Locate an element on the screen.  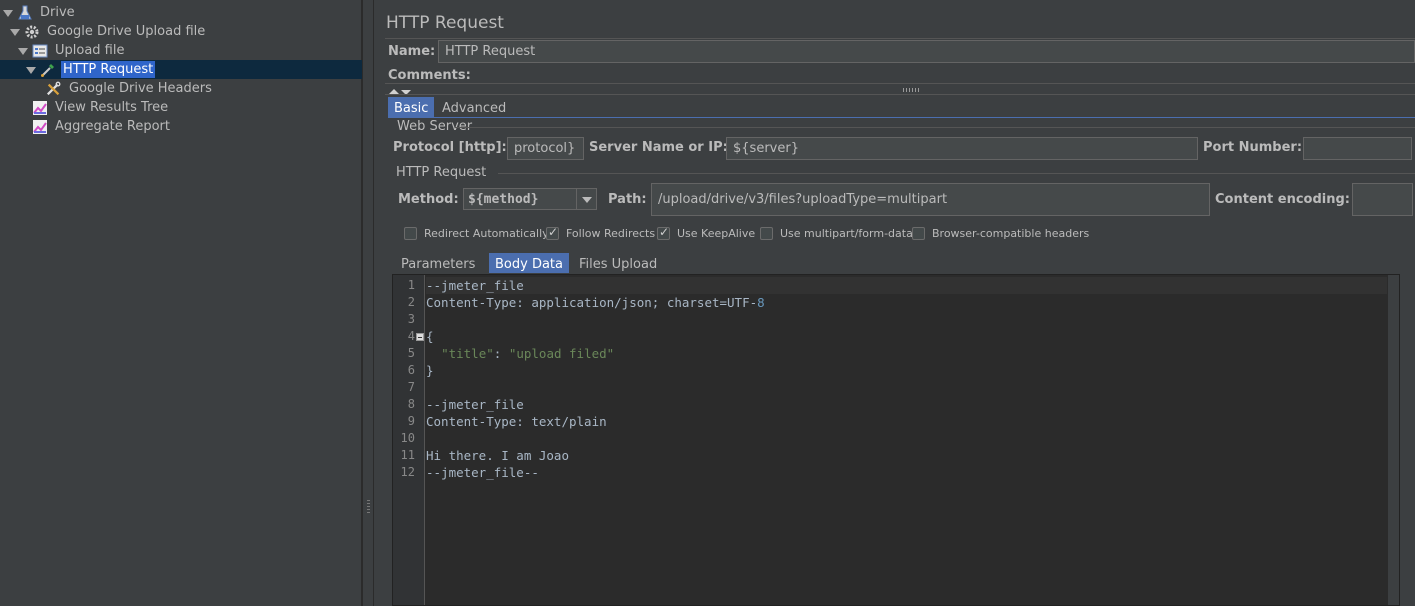
redirect-automatically-checkbox: Redirect Automatically is located at coordinates (476, 233).